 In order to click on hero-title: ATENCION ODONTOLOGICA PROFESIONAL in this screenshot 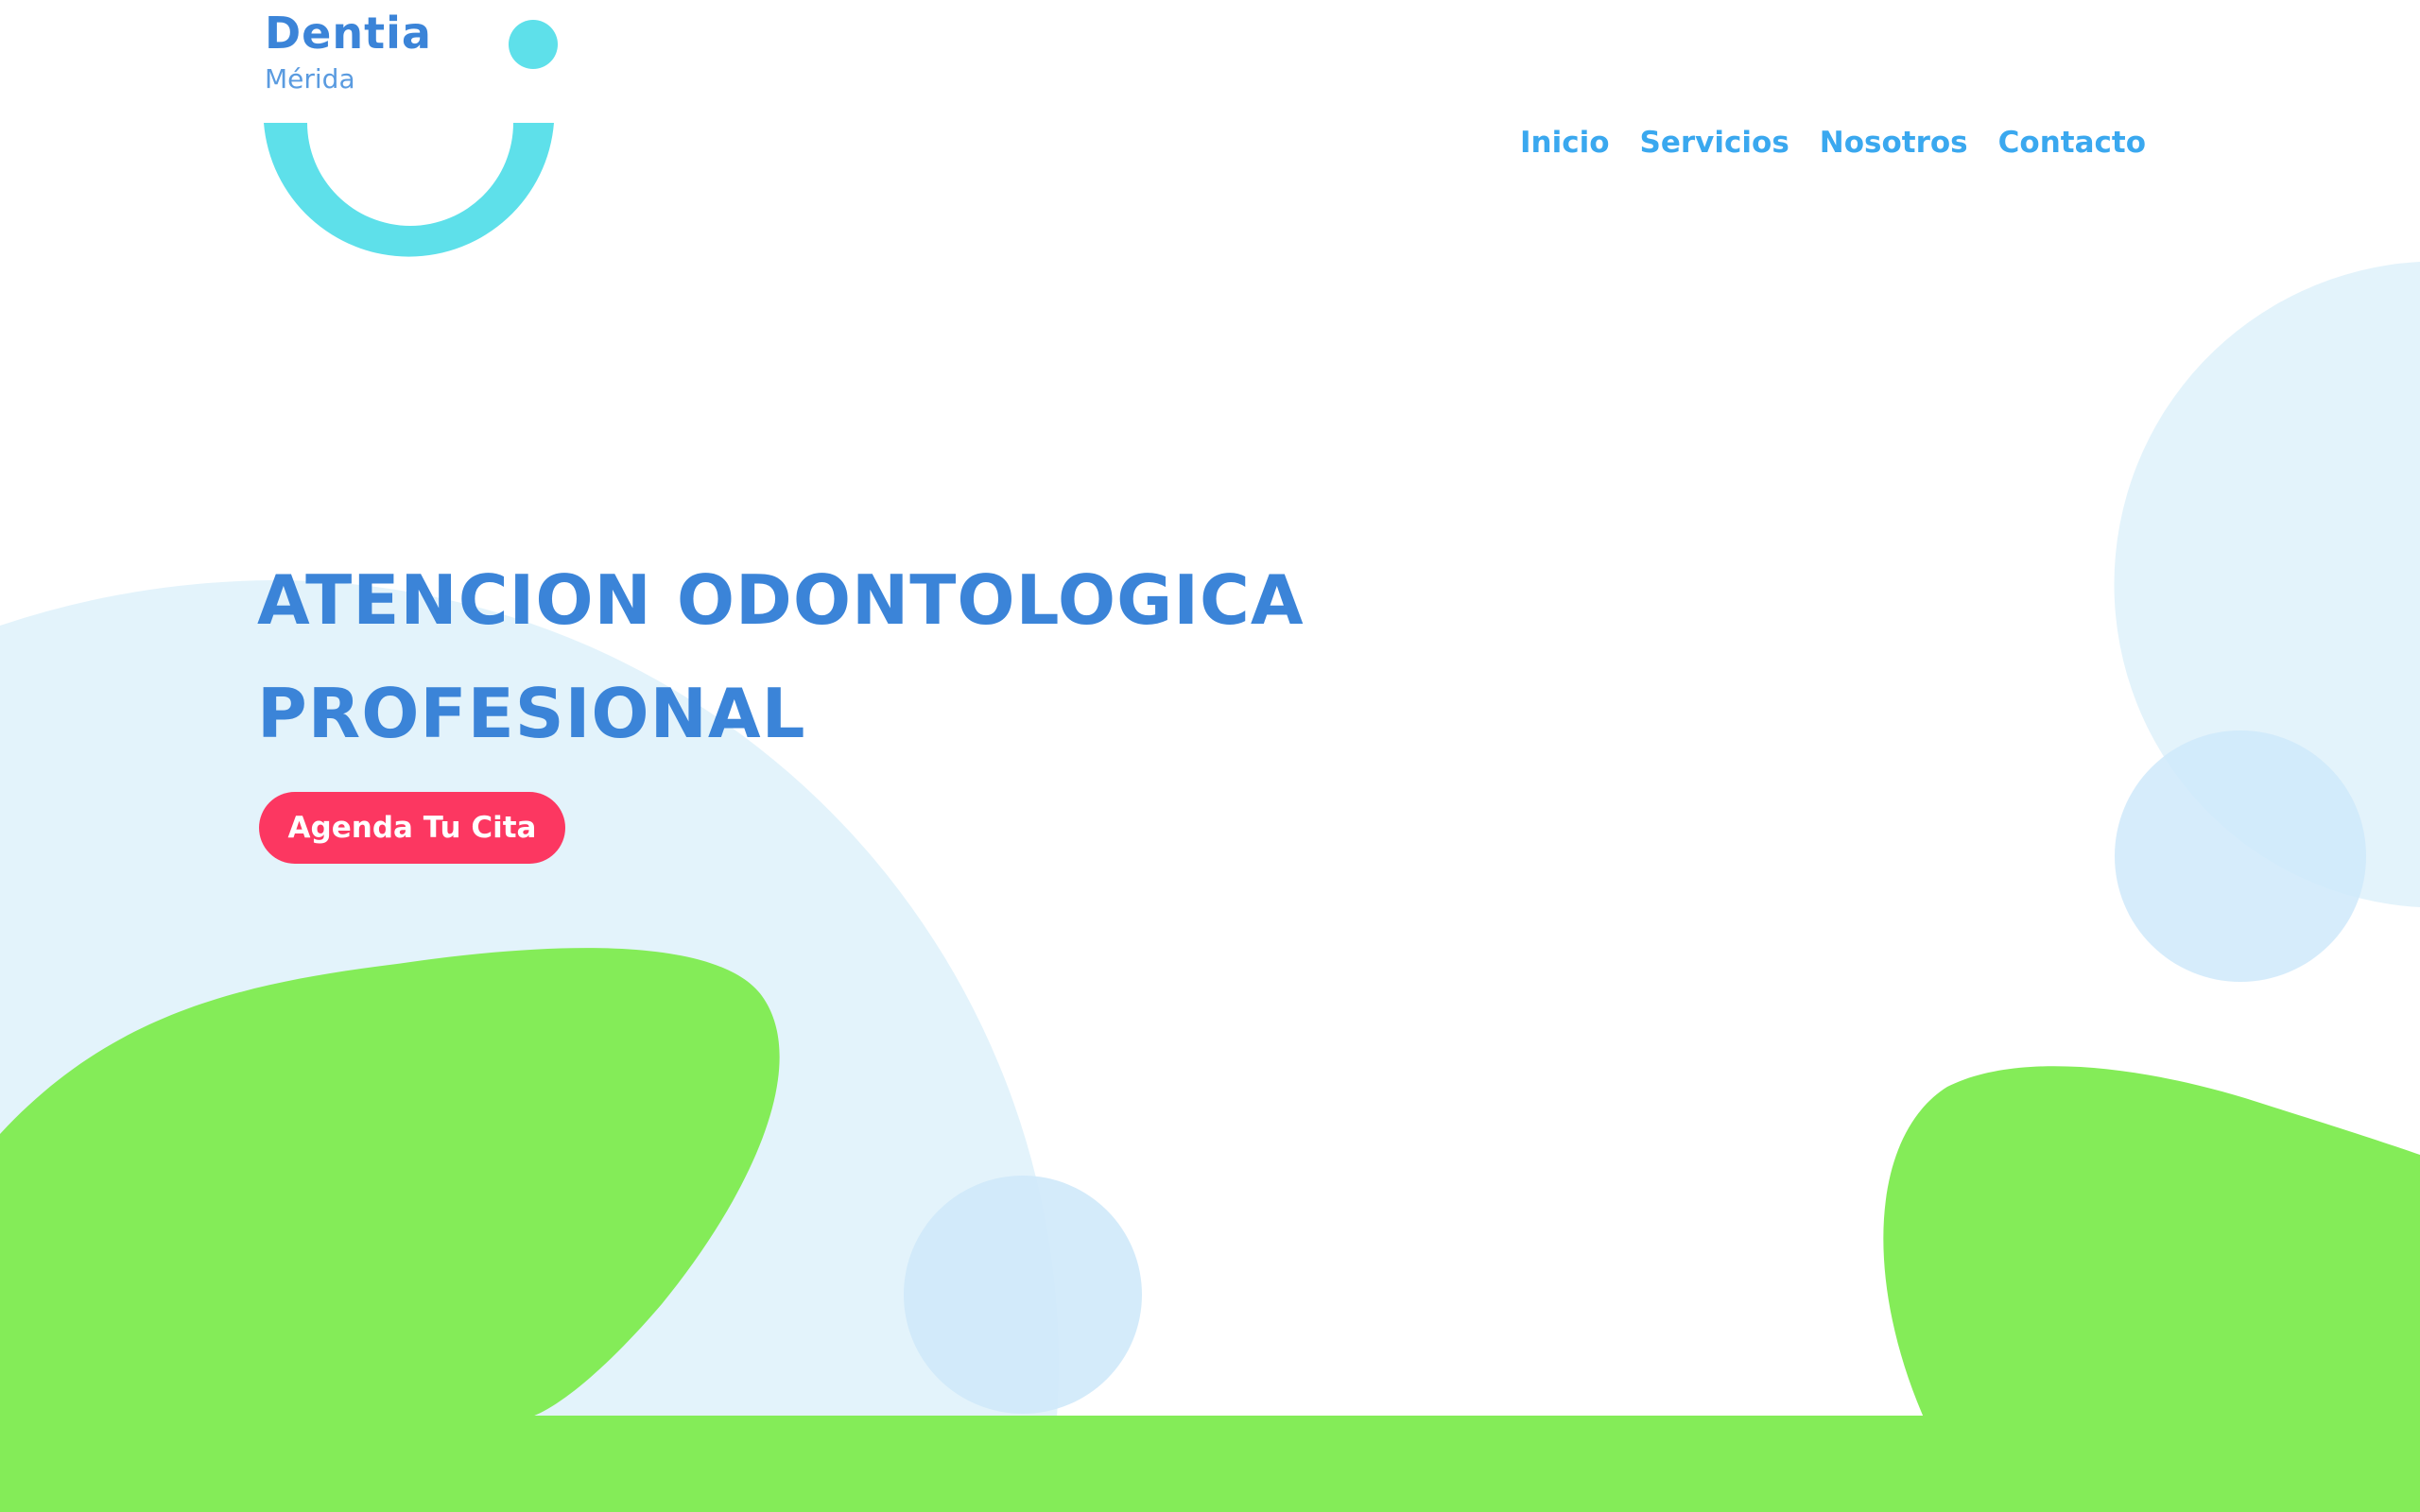, I will do `click(824, 656)`.